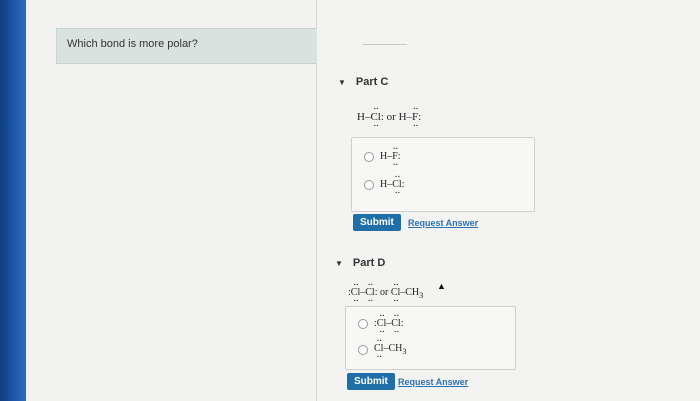 The image size is (700, 401). Describe the element at coordinates (390, 349) in the screenshot. I see `option-label: Cl–CH3` at that location.